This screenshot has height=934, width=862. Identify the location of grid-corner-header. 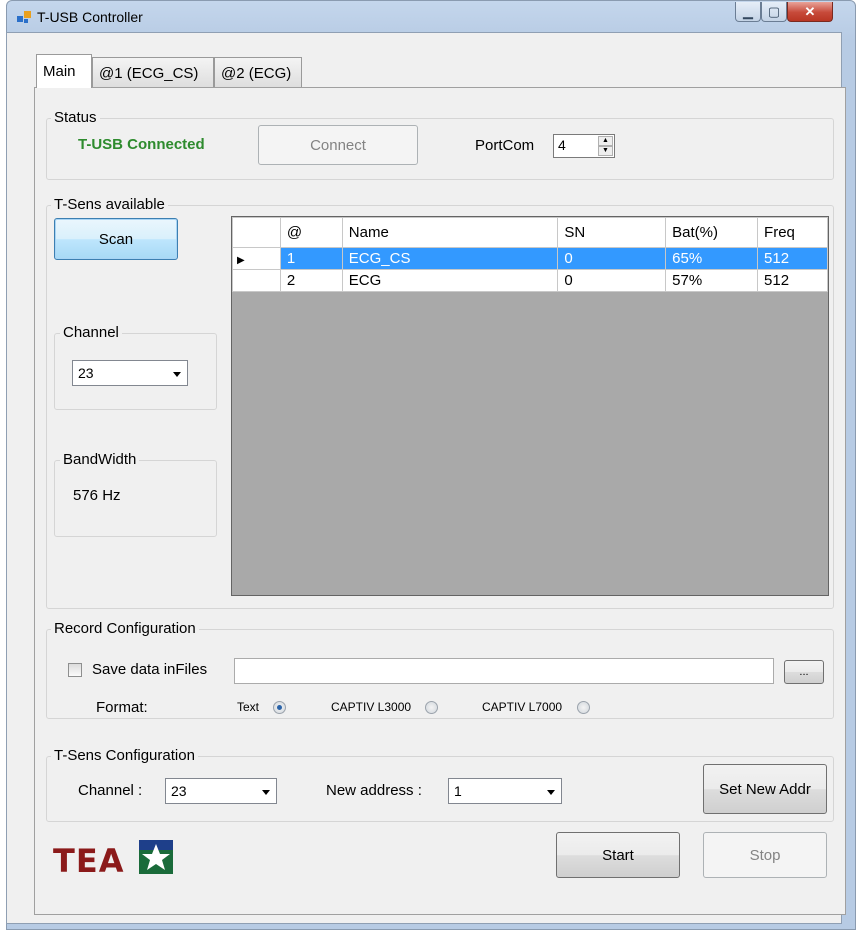
(256, 232).